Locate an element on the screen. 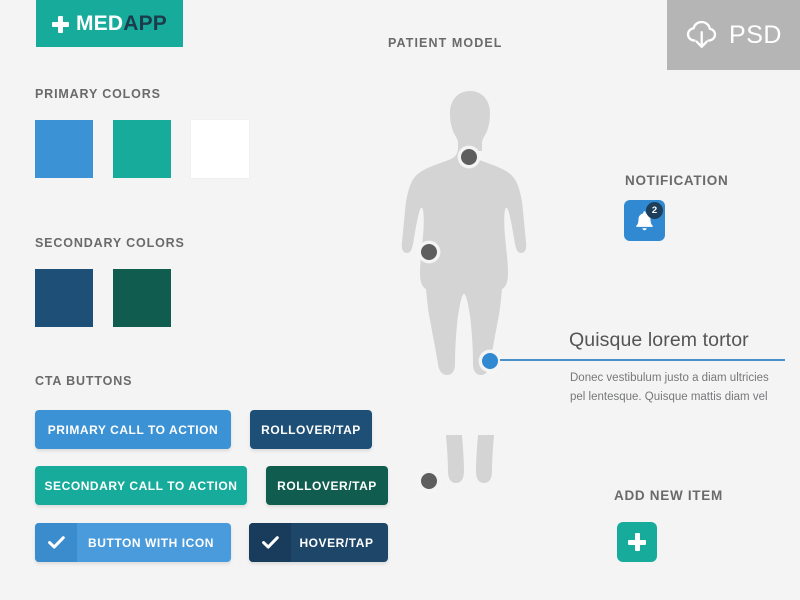  marker-neck is located at coordinates (469, 157).